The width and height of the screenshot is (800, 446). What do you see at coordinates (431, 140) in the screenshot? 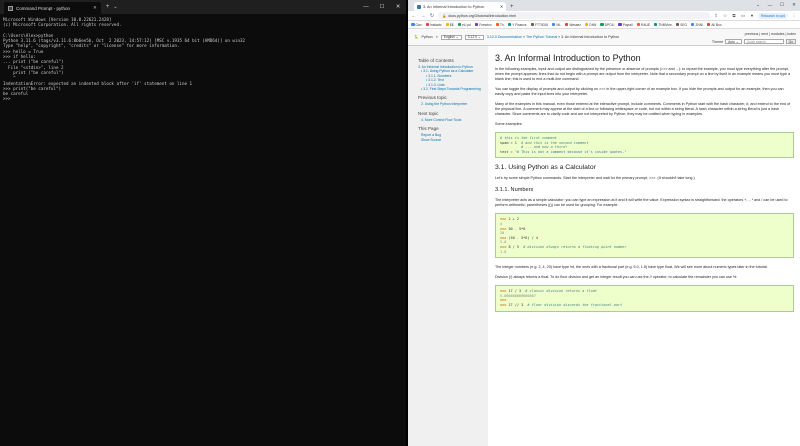
I see `show-source-link: Show Source` at bounding box center [431, 140].